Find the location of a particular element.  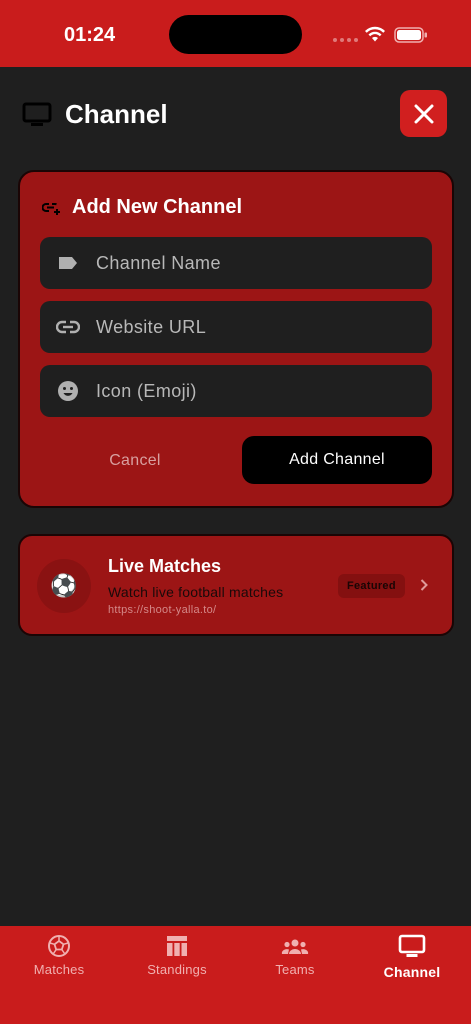

website-url-input is located at coordinates (256, 327).